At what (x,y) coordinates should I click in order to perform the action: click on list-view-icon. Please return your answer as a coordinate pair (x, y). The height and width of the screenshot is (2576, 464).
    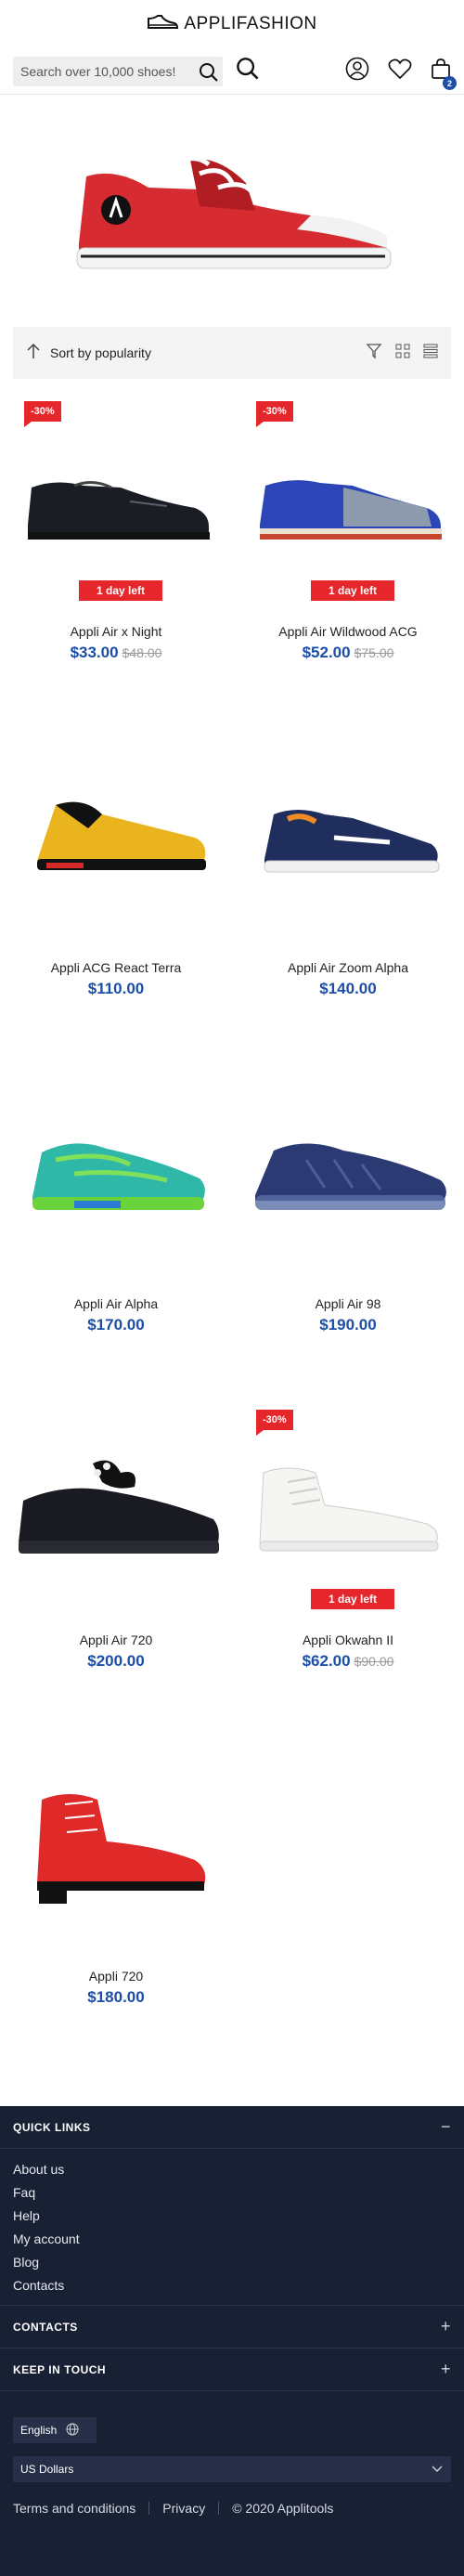
    Looking at the image, I should click on (431, 353).